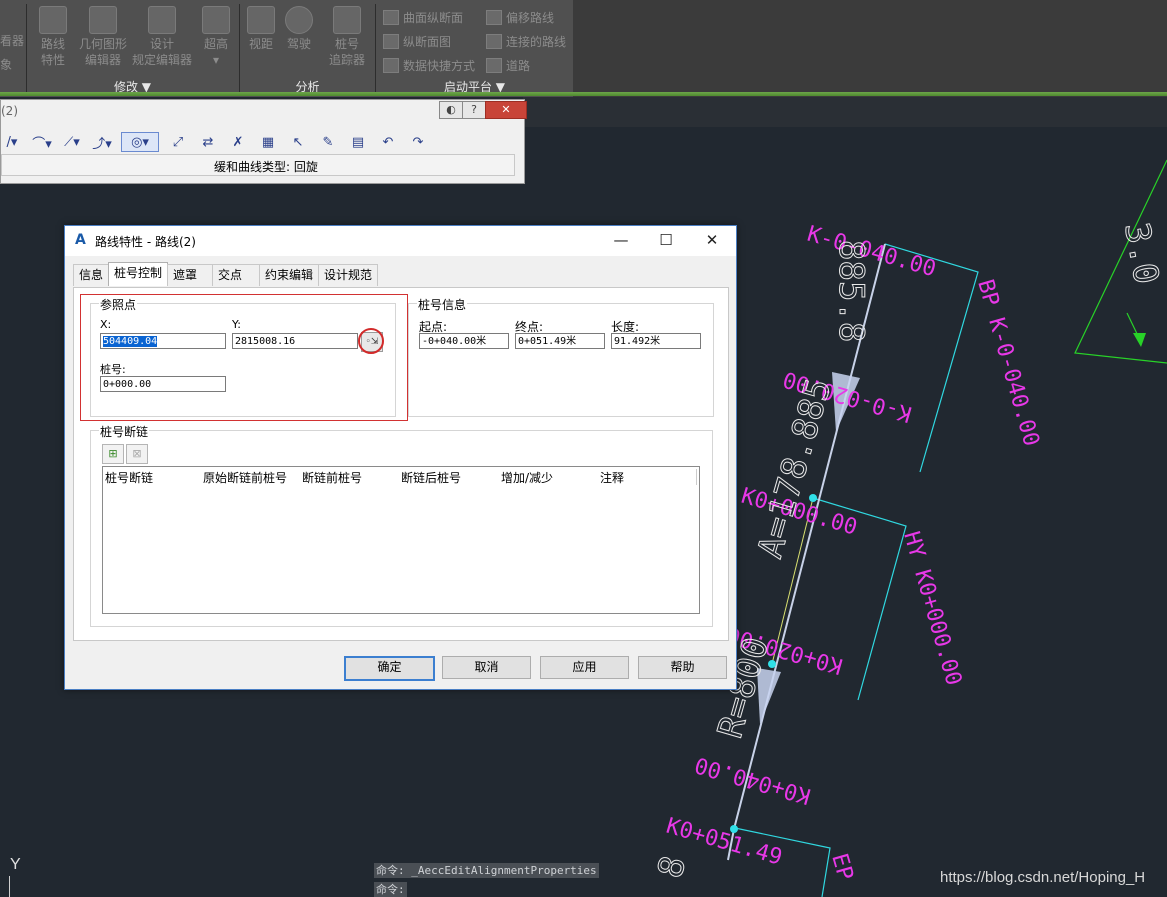  What do you see at coordinates (190, 275) in the screenshot?
I see `tab-masking: 遮罩` at bounding box center [190, 275].